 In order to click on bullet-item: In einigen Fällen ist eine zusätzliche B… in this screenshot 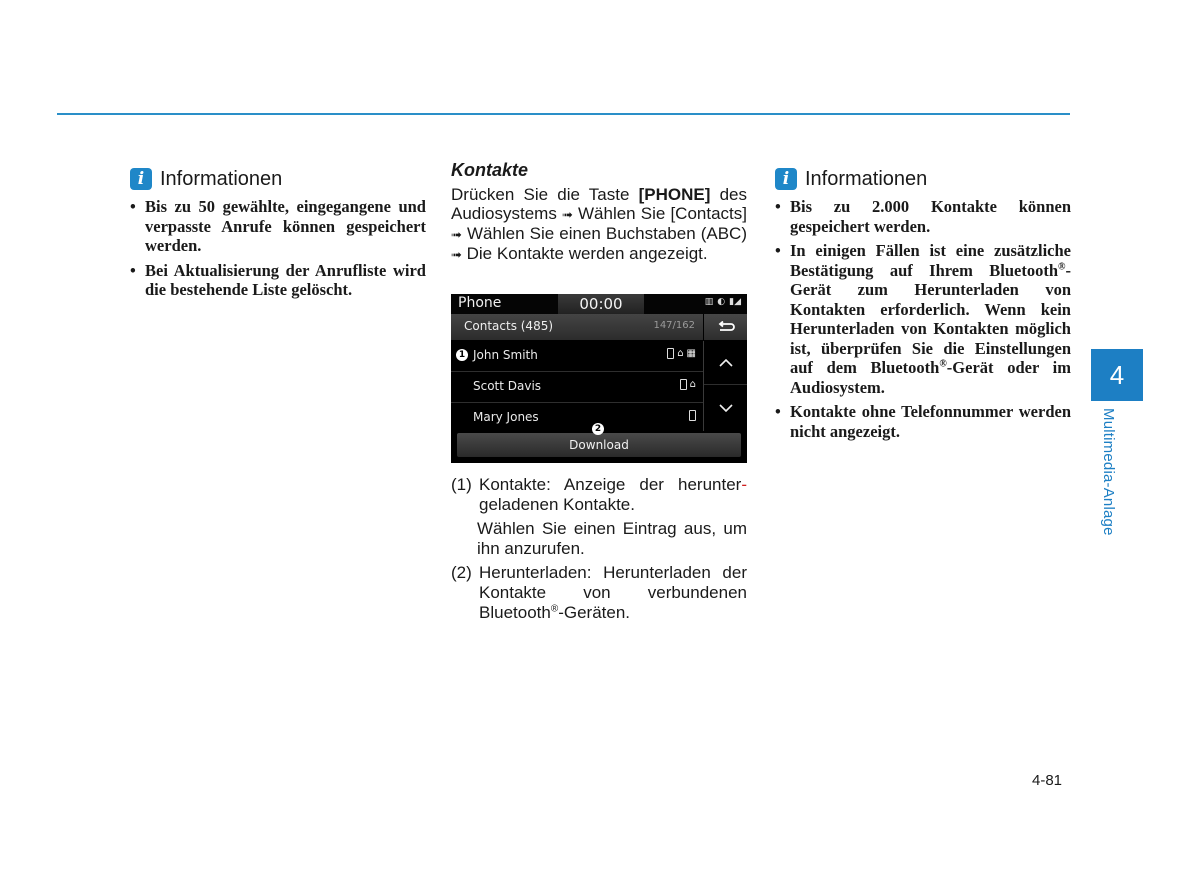, I will do `click(923, 319)`.